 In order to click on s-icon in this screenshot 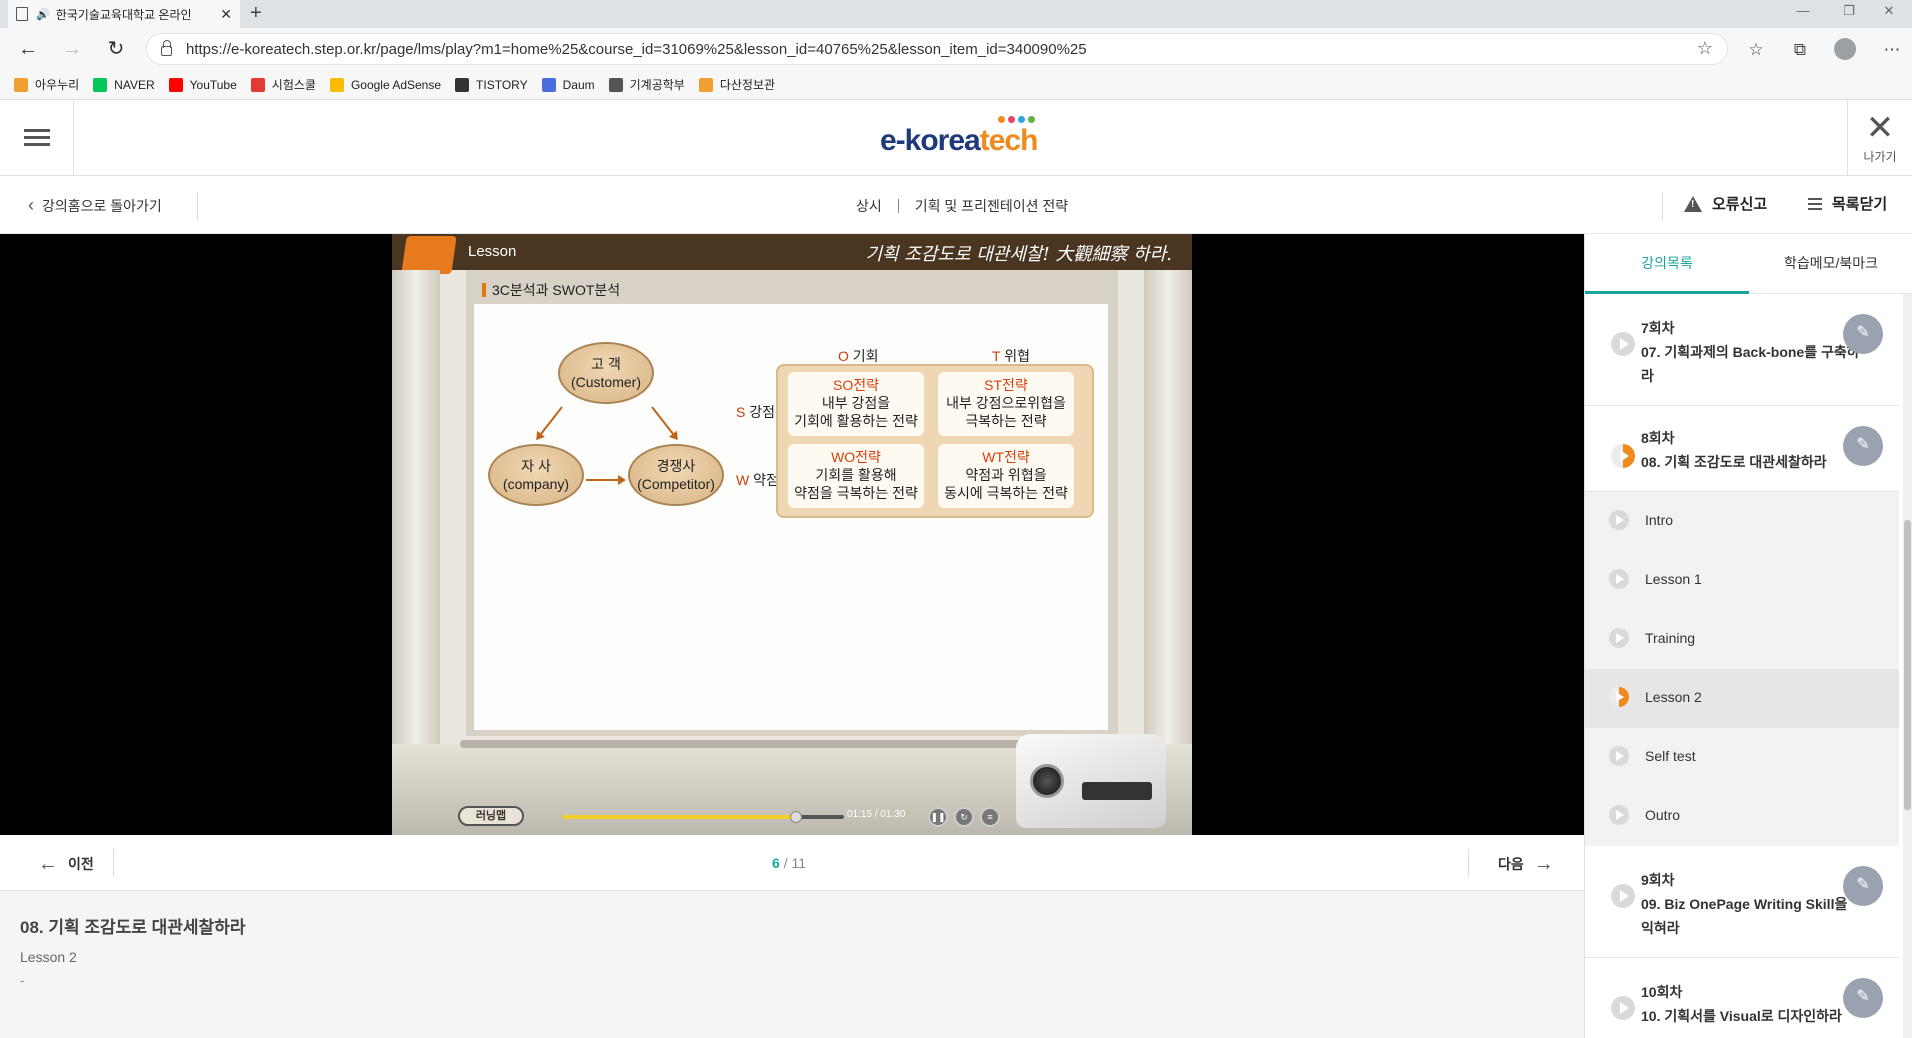, I will do `click(257, 84)`.